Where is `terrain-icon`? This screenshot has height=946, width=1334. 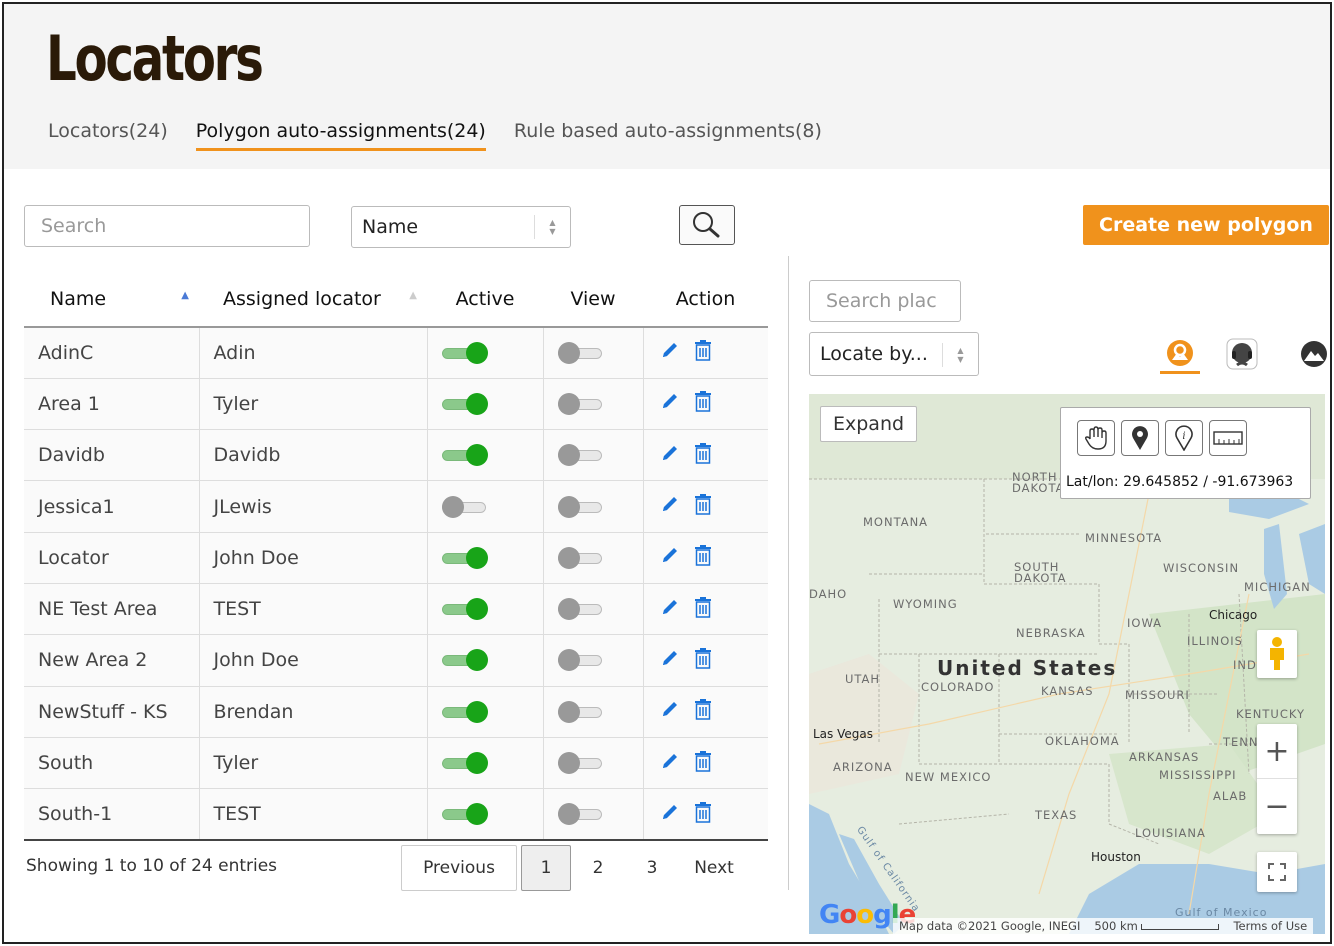 terrain-icon is located at coordinates (1312, 354).